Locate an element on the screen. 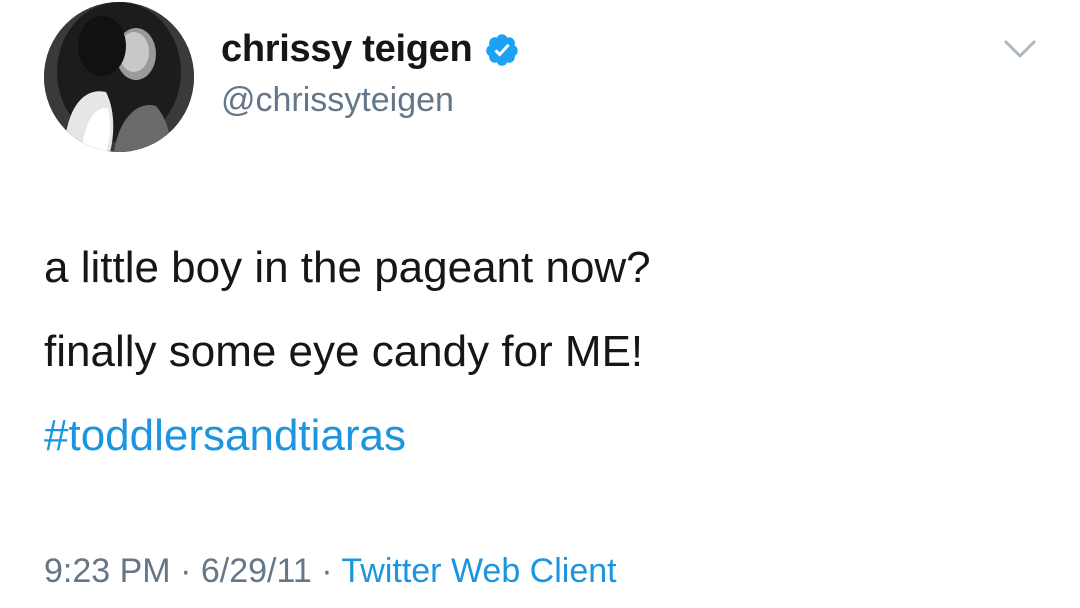 This screenshot has width=1080, height=608. avatar is located at coordinates (119, 77).